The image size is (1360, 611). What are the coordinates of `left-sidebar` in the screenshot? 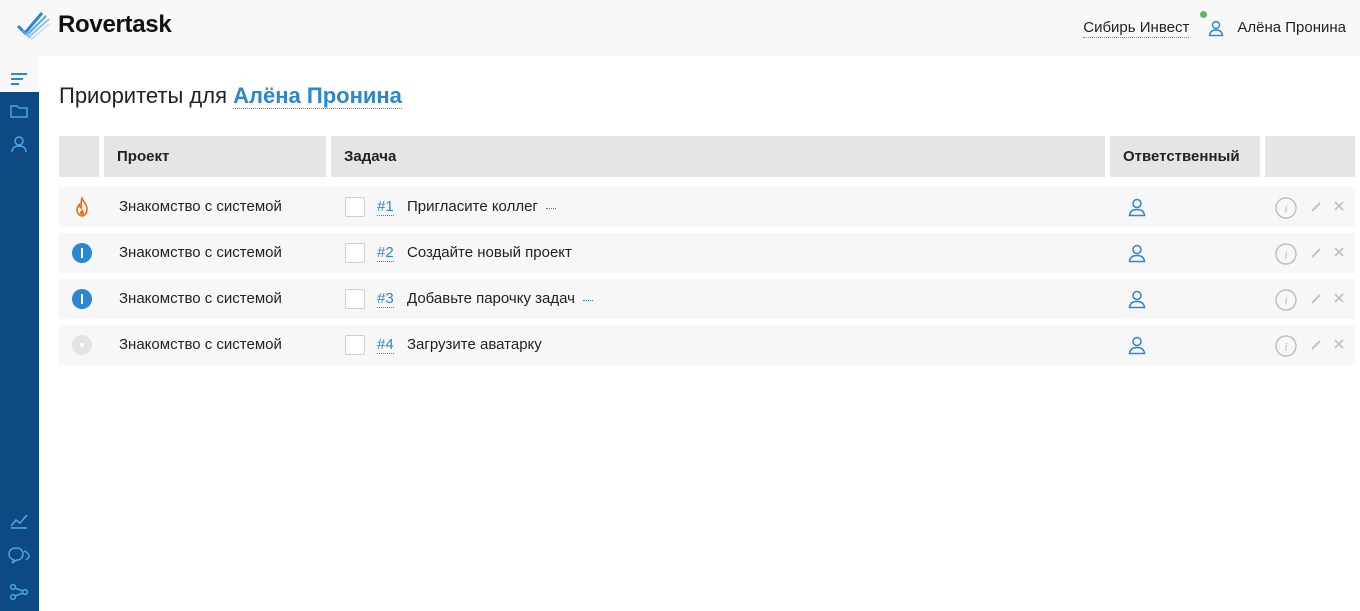 It's located at (19, 333).